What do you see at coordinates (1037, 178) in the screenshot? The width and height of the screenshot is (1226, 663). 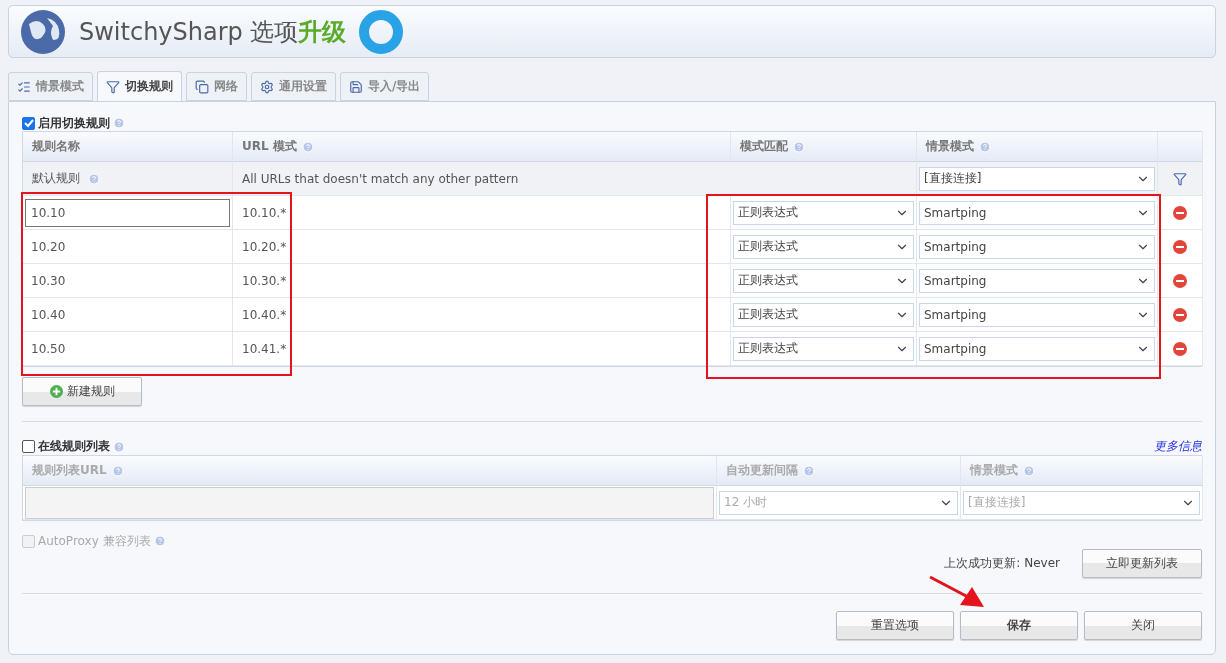 I see `profile-select: [直接连接]` at bounding box center [1037, 178].